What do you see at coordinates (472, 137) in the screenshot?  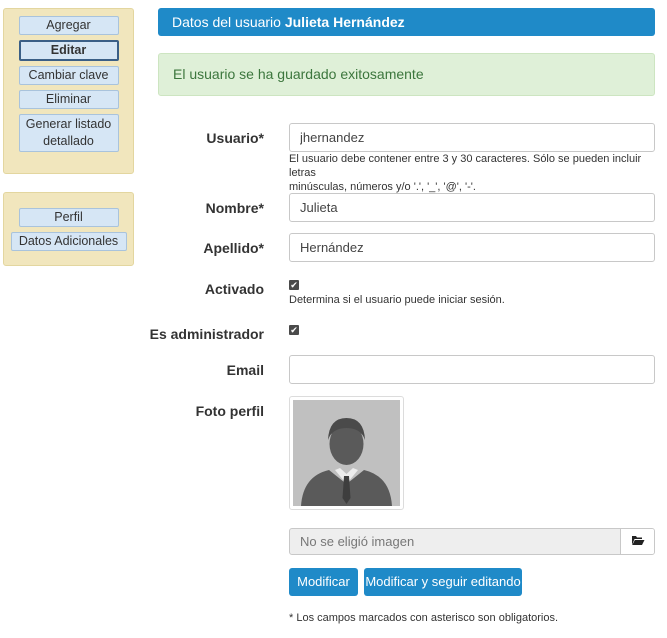 I see `usuario-input` at bounding box center [472, 137].